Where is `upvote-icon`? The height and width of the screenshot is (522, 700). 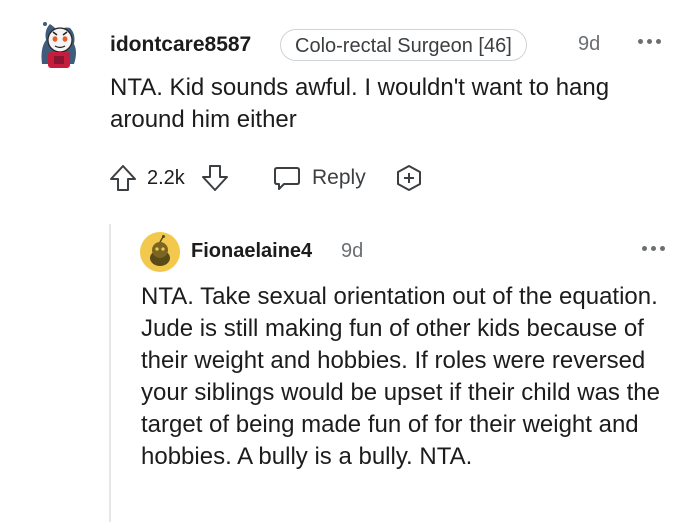 upvote-icon is located at coordinates (123, 178).